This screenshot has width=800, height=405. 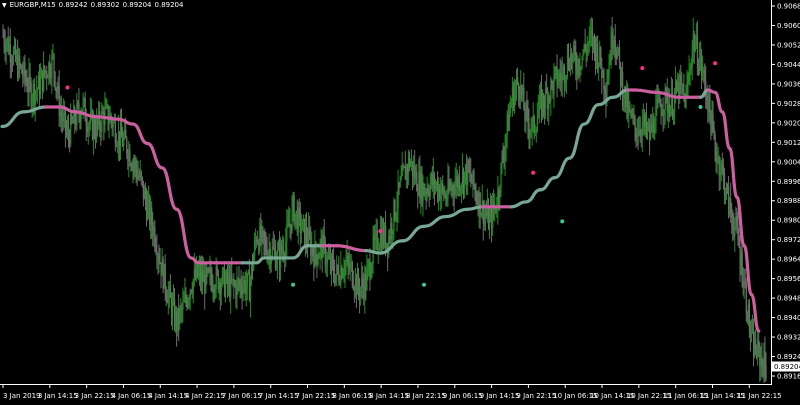 What do you see at coordinates (788, 84) in the screenshot?
I see `y-tick-label: 0.90365` at bounding box center [788, 84].